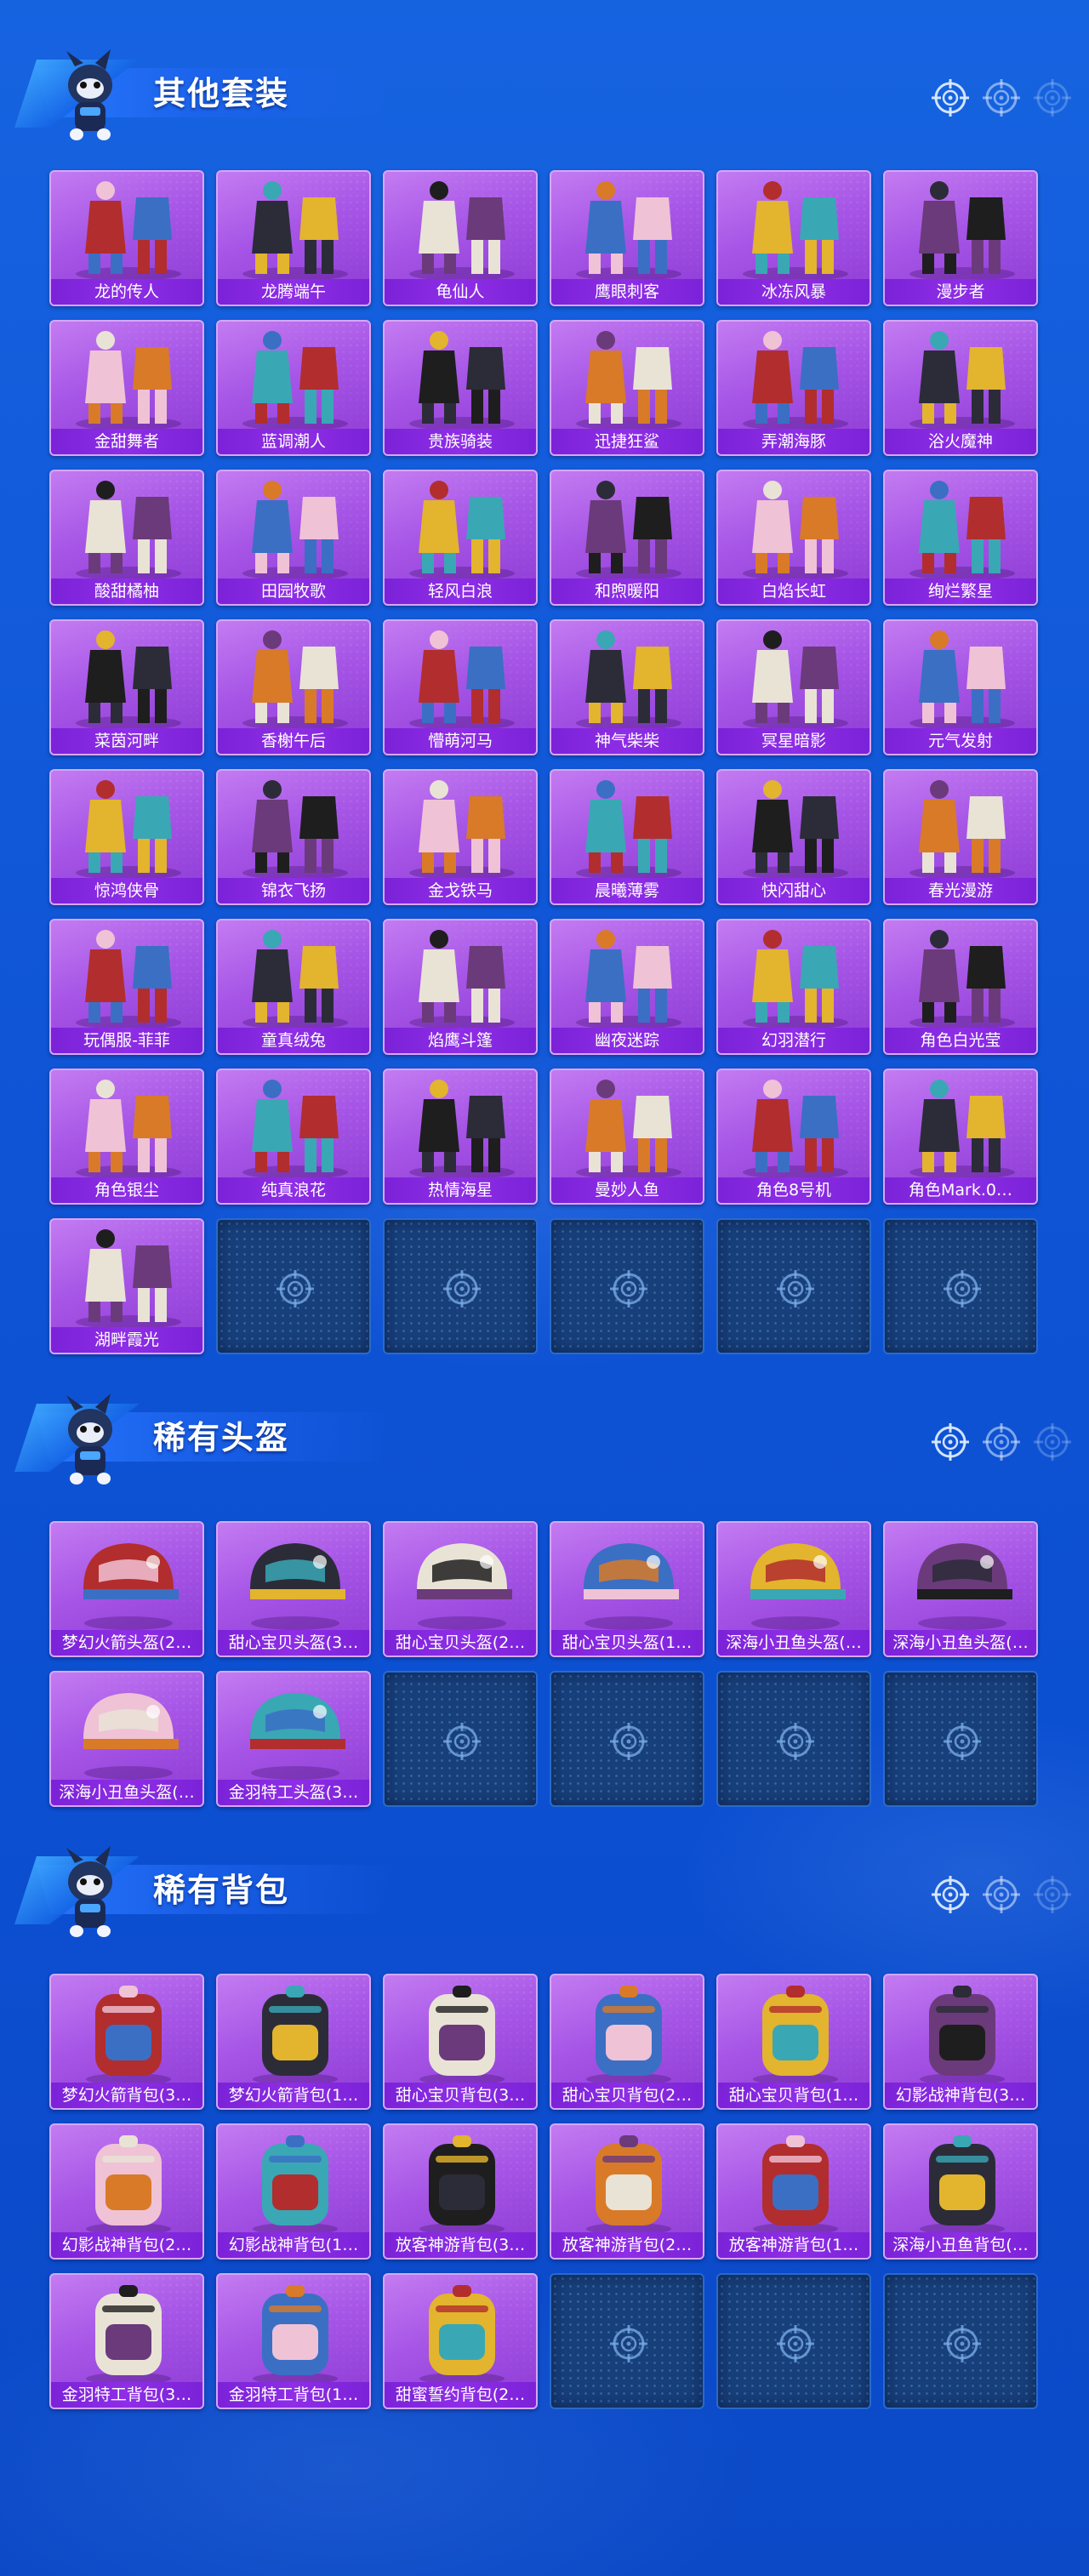  Describe the element at coordinates (793, 538) in the screenshot. I see `item-card: 白焰长虹` at that location.